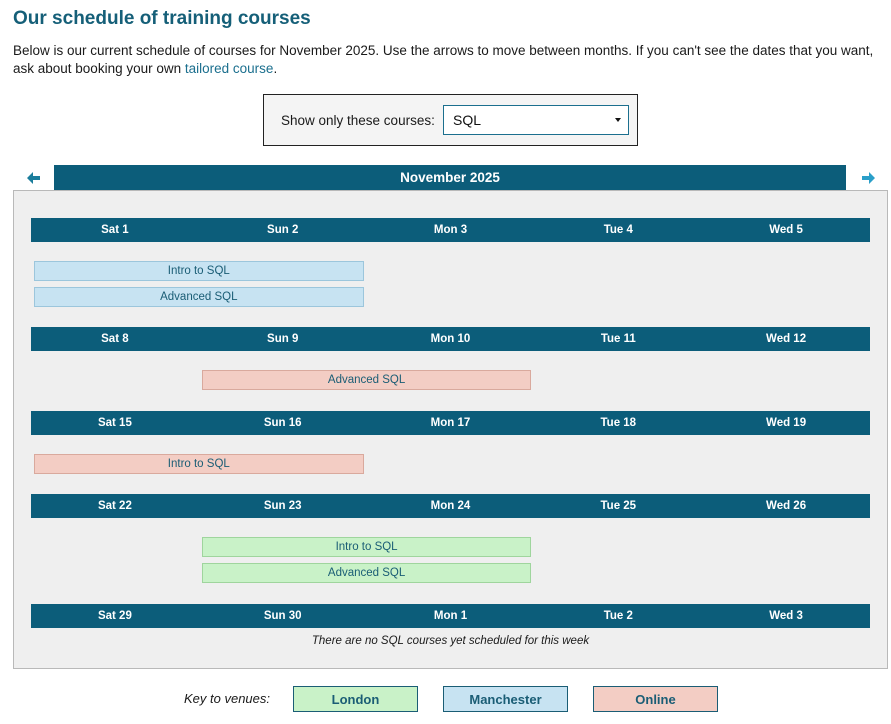 The height and width of the screenshot is (724, 891). Describe the element at coordinates (282, 506) in the screenshot. I see `day-label: Sun 23` at that location.